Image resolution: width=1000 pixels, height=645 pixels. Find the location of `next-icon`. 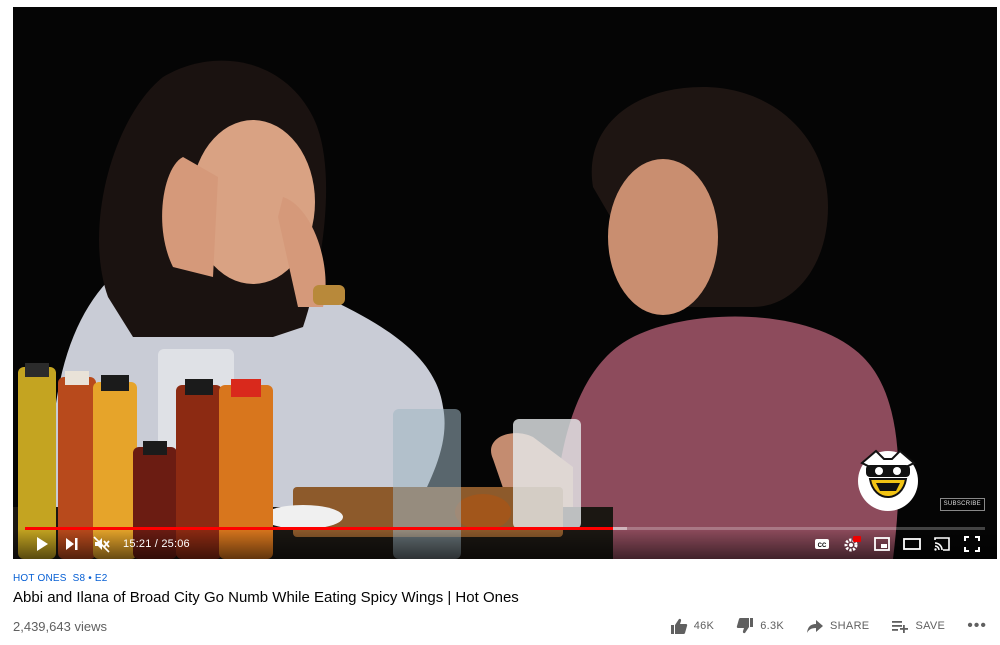

next-icon is located at coordinates (72, 544).